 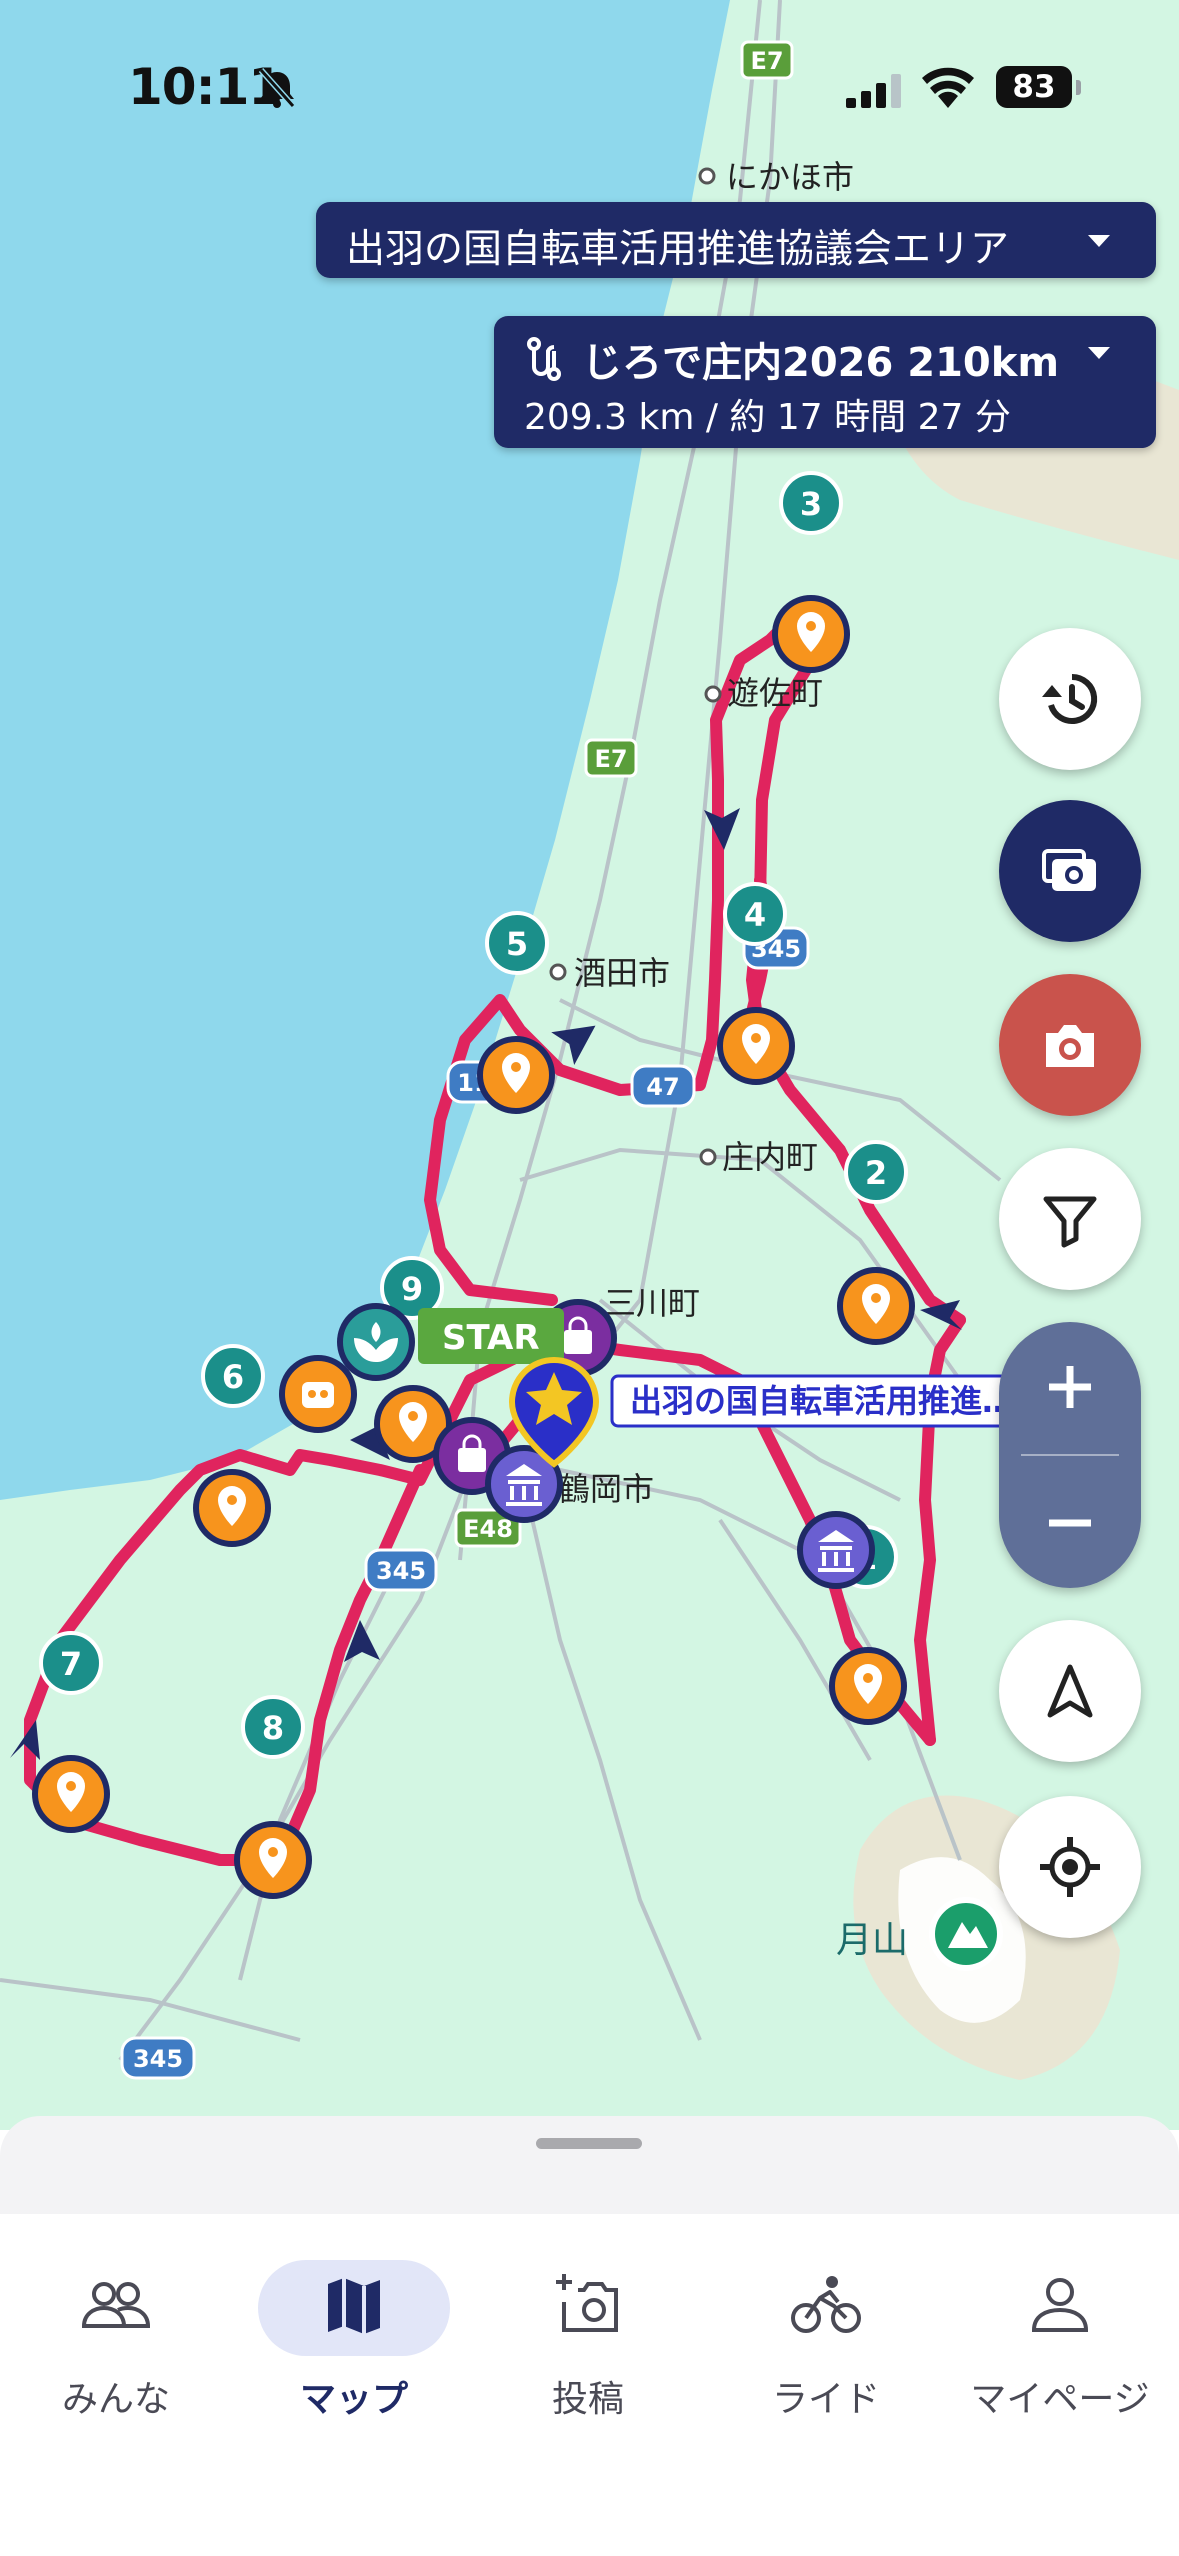 What do you see at coordinates (770, 1157) in the screenshot?
I see `place-label-shonai: 庄内町` at bounding box center [770, 1157].